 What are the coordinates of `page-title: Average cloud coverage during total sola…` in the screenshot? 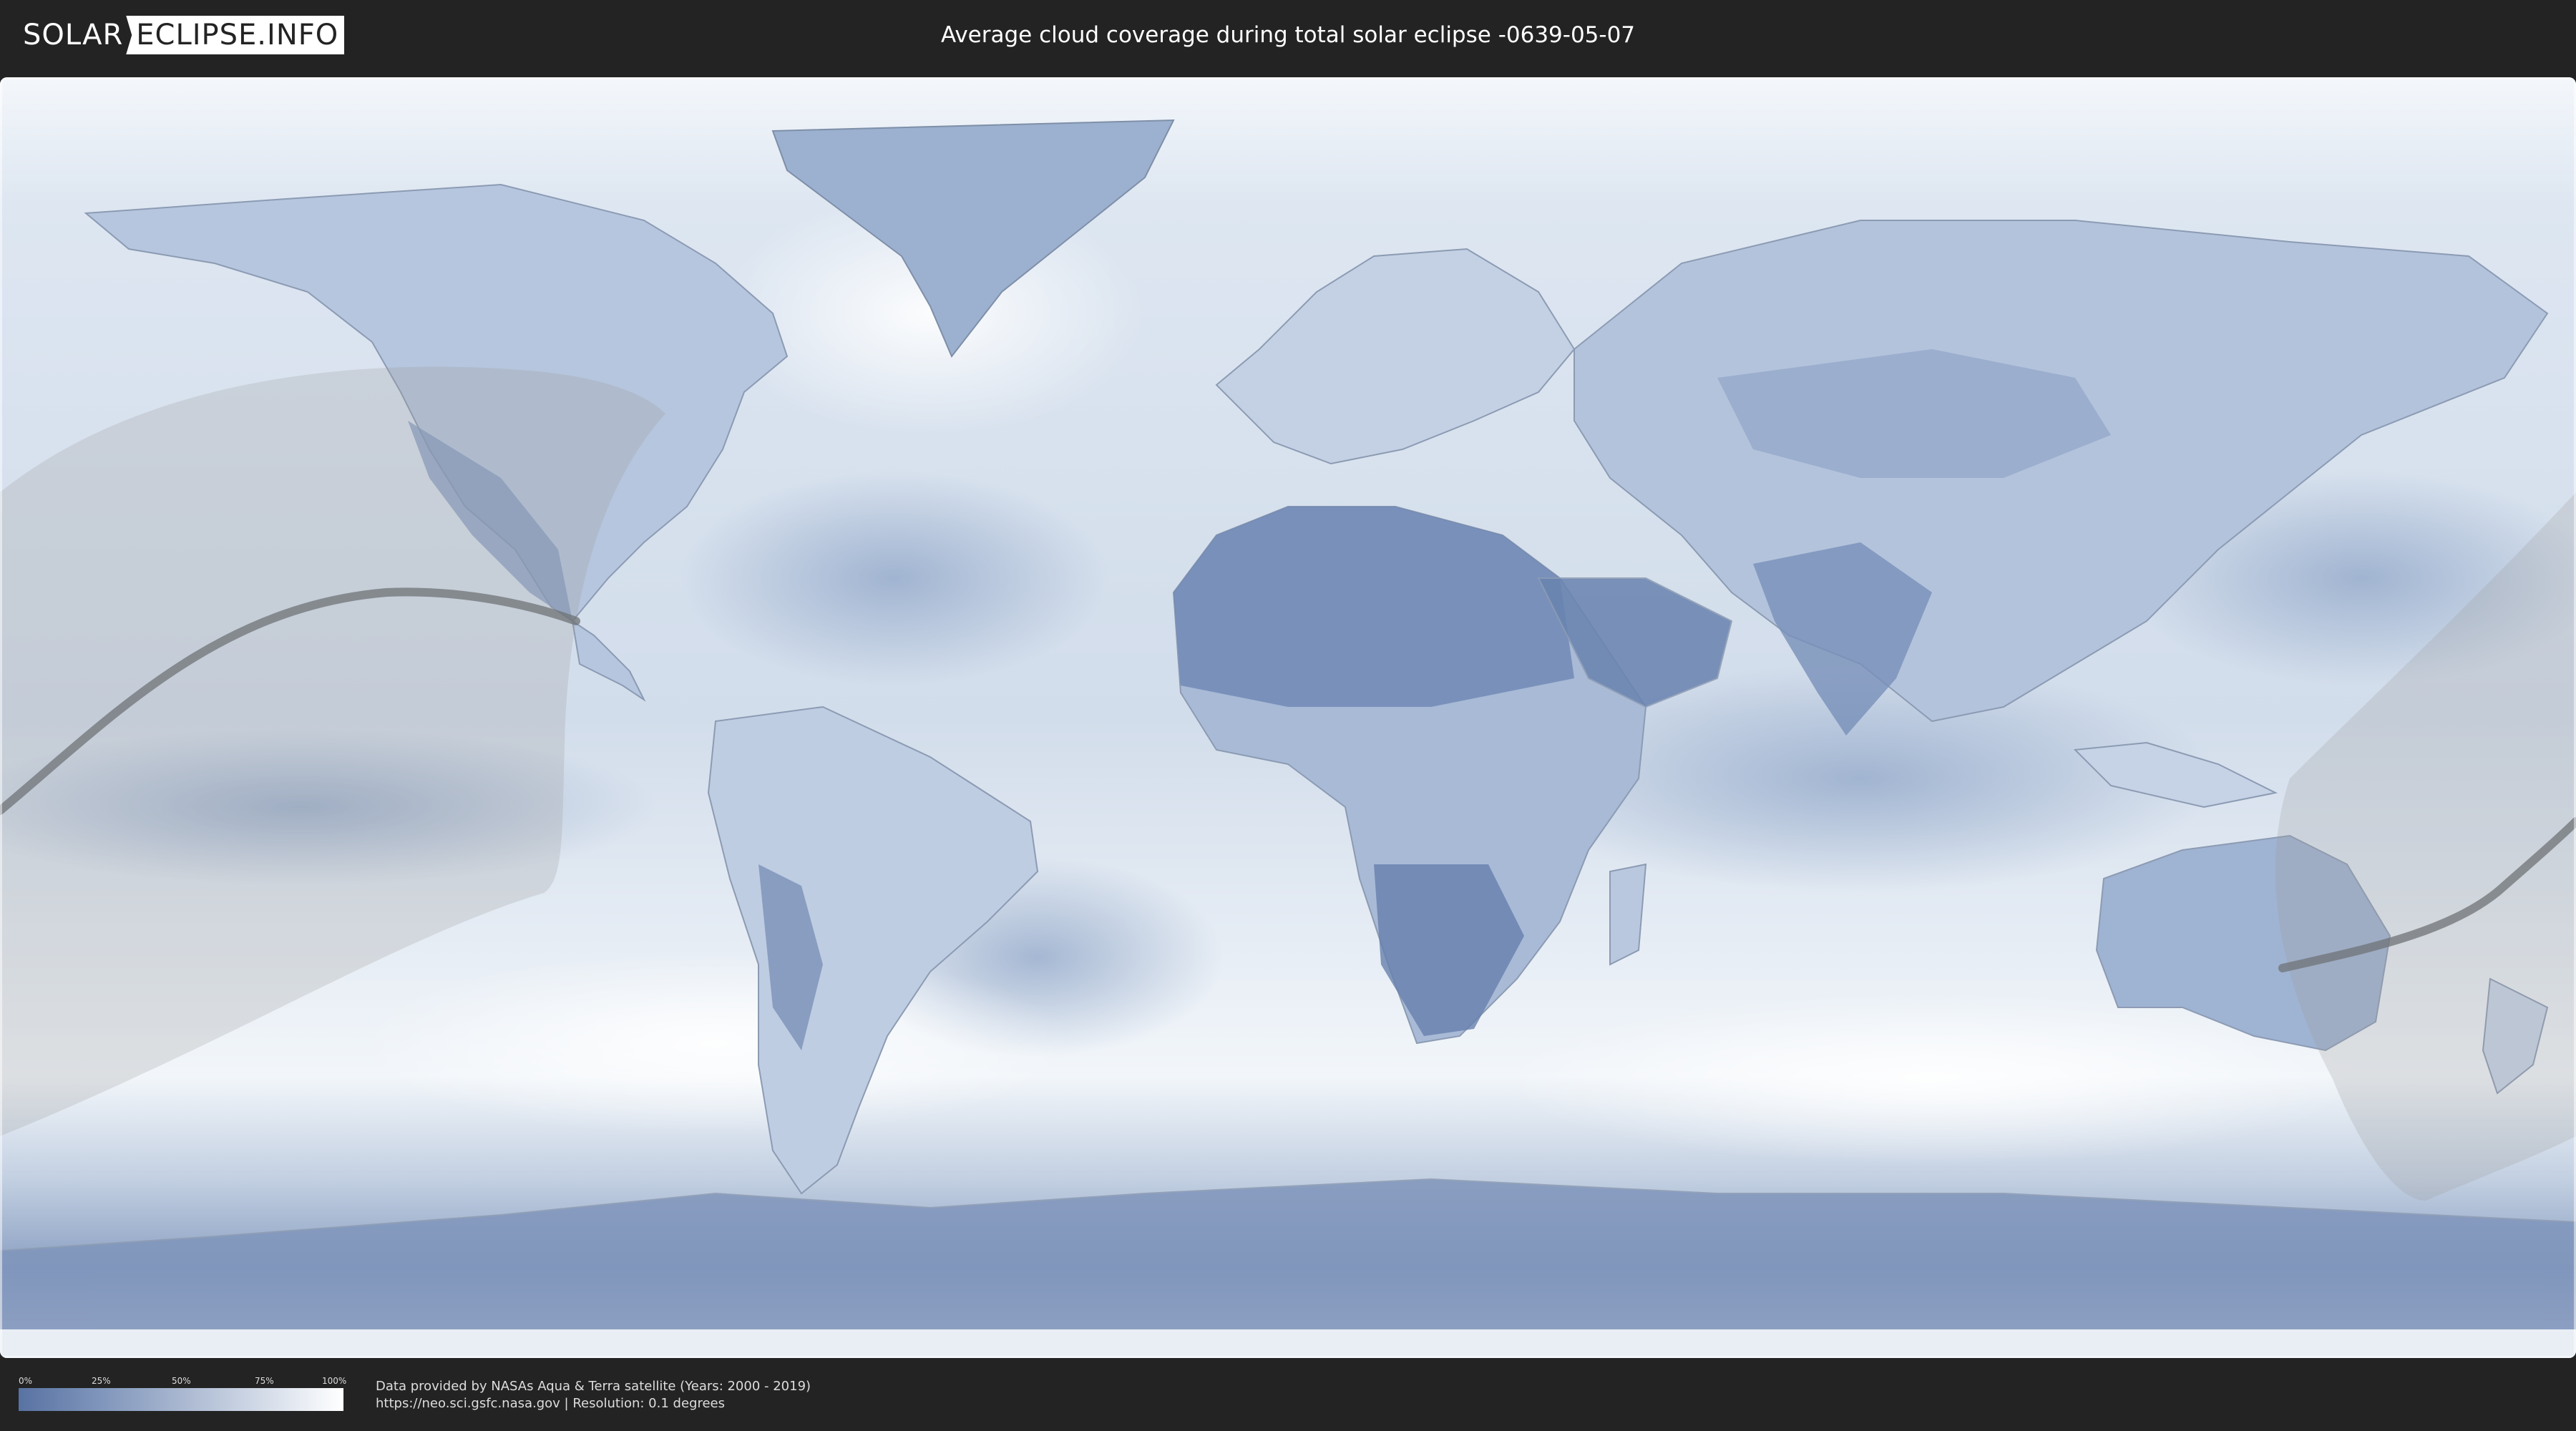 It's located at (1288, 35).